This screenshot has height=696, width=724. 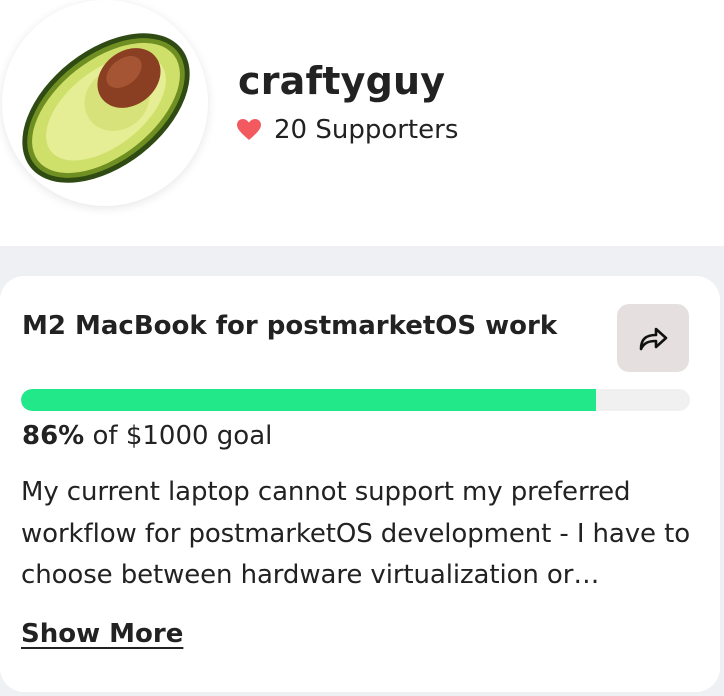 I want to click on progress-fill, so click(x=309, y=400).